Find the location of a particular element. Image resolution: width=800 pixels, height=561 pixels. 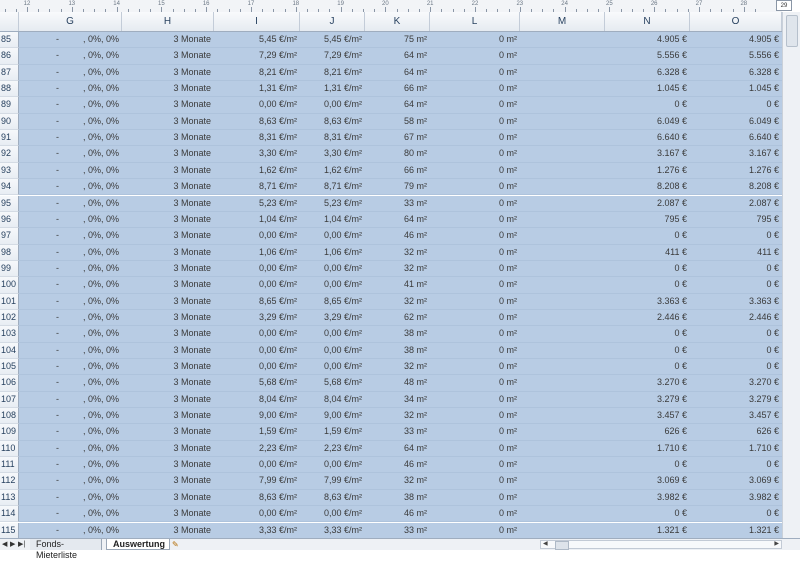

cell-k: 62 m² is located at coordinates (397, 317).